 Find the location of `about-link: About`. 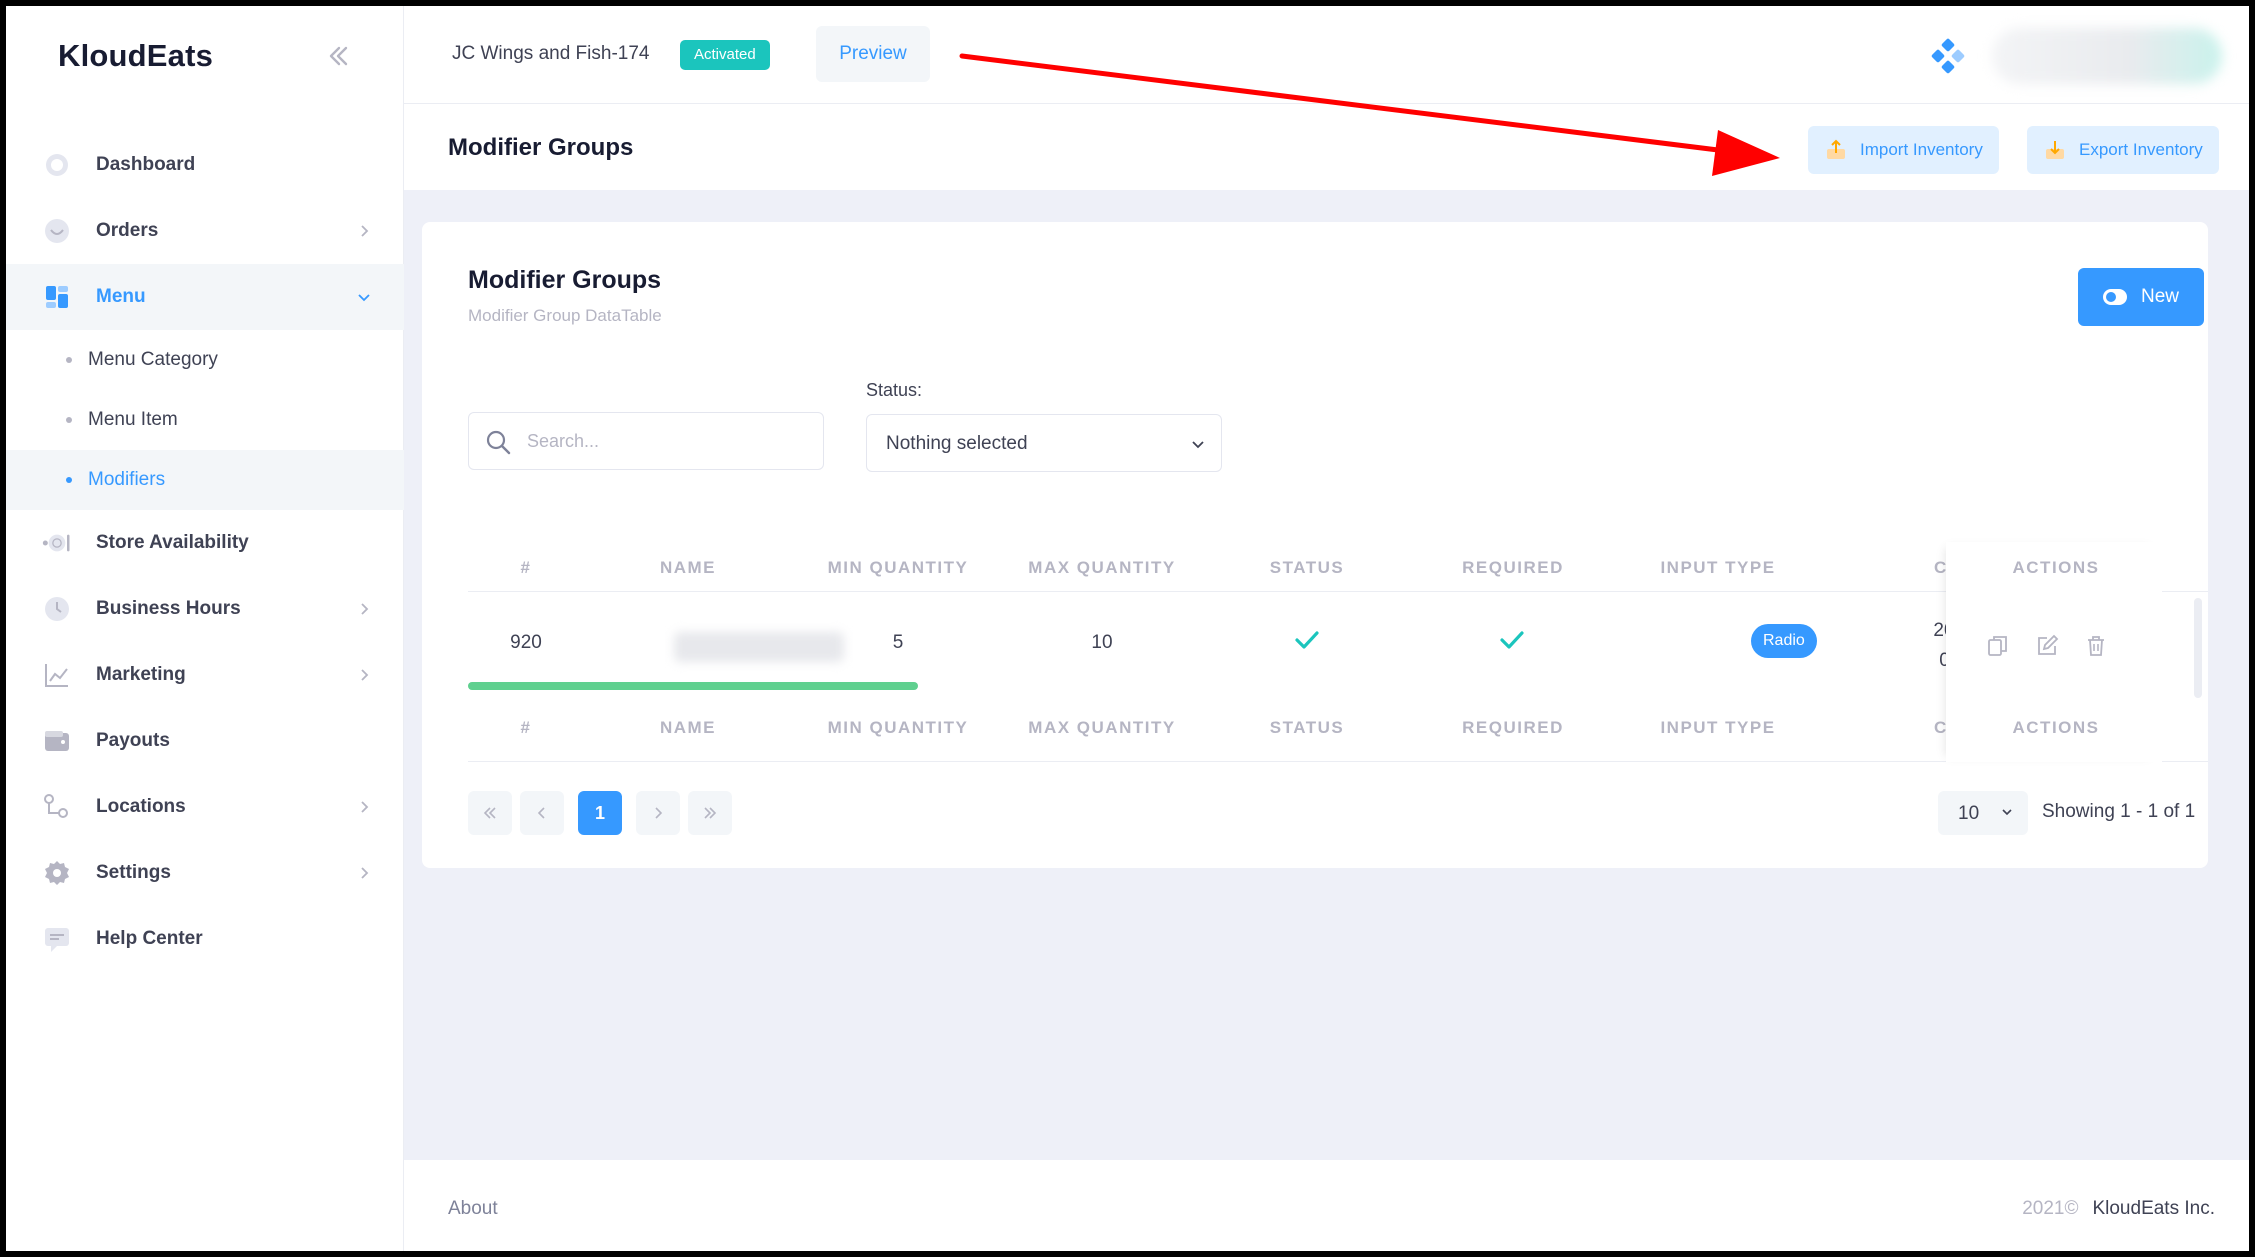

about-link: About is located at coordinates (473, 1209).